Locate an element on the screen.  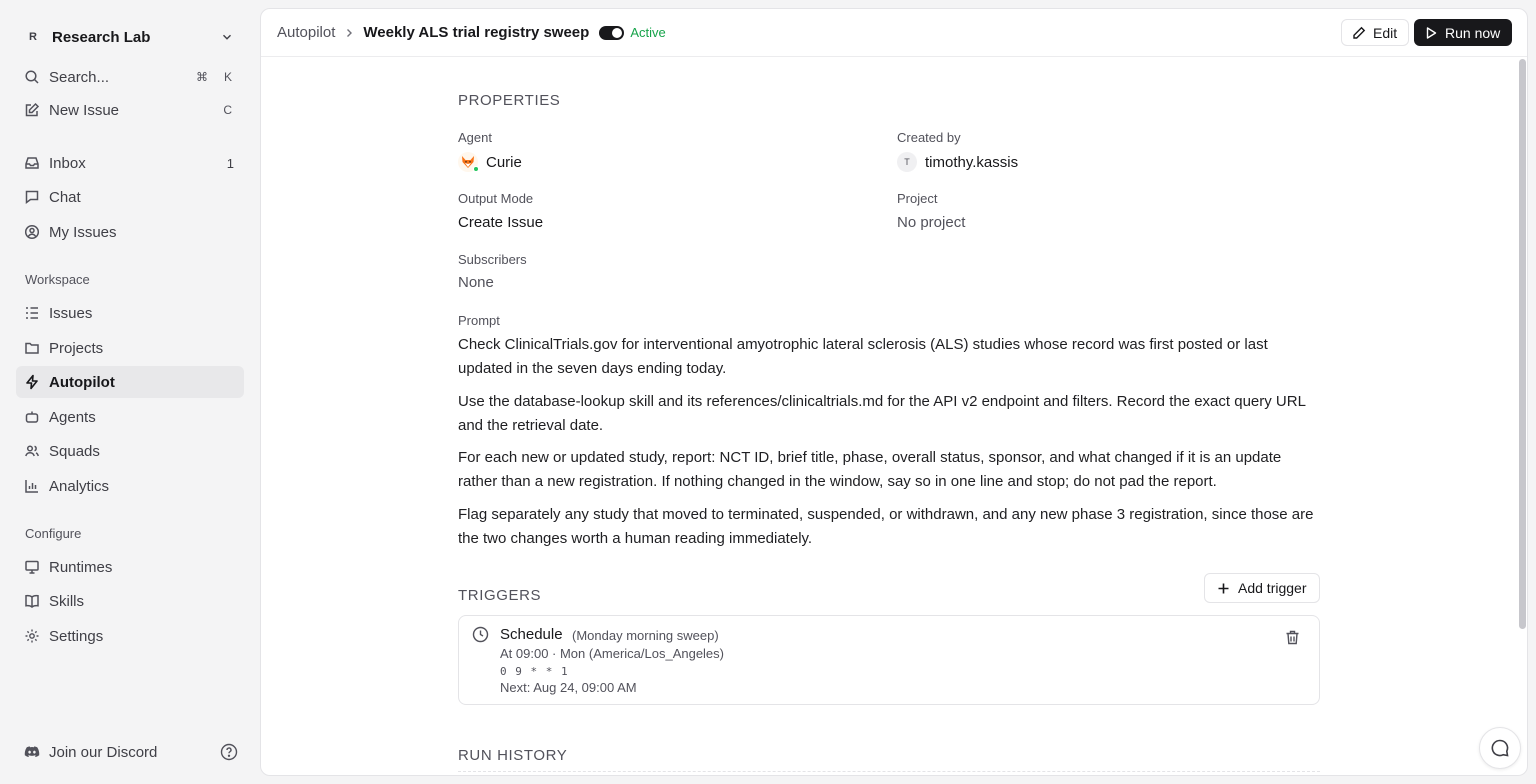
sidebar-item-label: Settings is located at coordinates (76, 636).